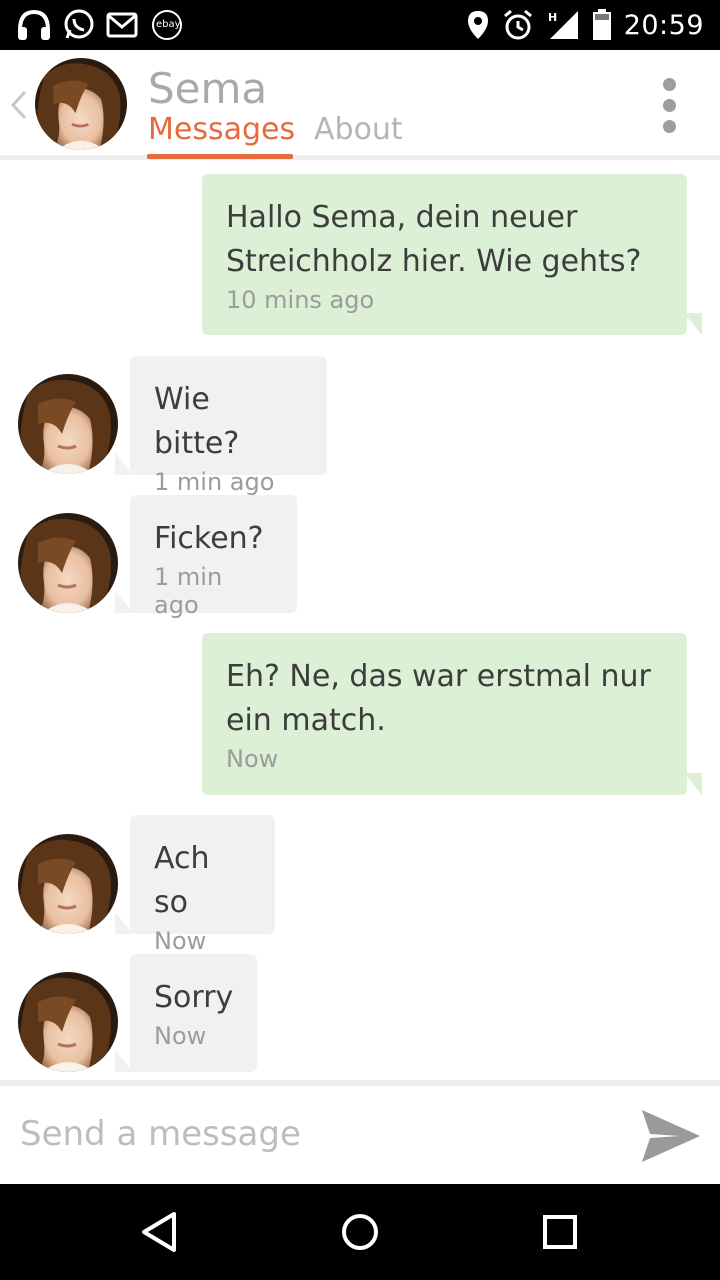  I want to click on status-bar: ebay H 20:59, so click(360, 25).